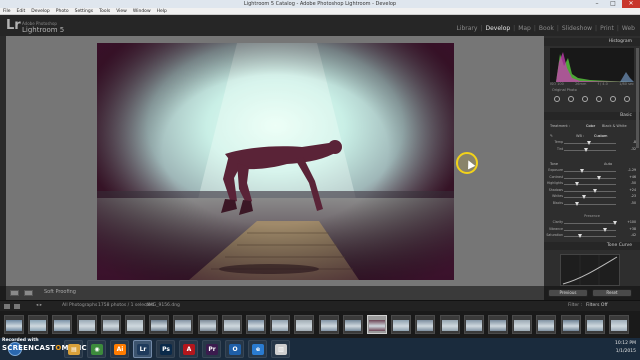 The image size is (640, 360). What do you see at coordinates (627, 98) in the screenshot?
I see `adjustment-brush-icon` at bounding box center [627, 98].